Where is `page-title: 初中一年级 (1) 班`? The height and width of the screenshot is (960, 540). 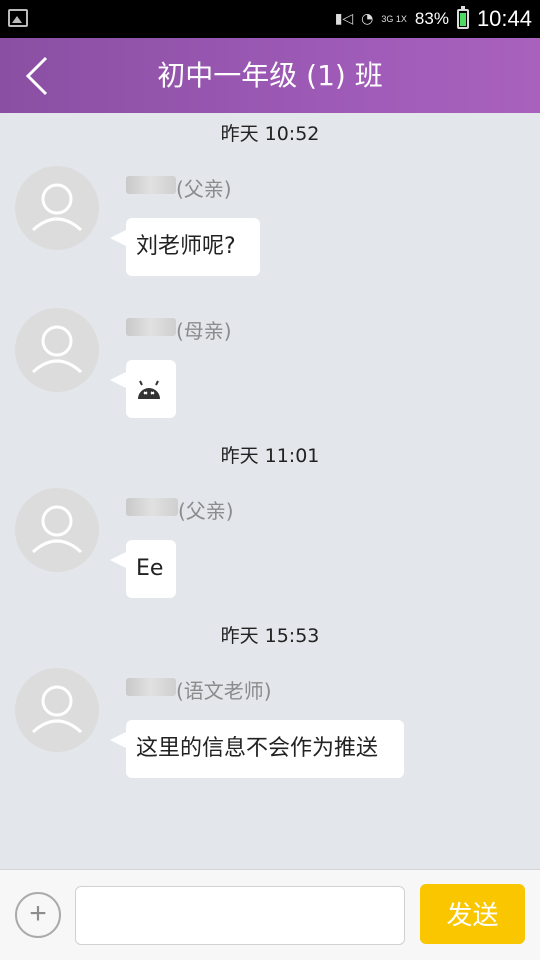
page-title: 初中一年级 (1) 班 is located at coordinates (270, 75).